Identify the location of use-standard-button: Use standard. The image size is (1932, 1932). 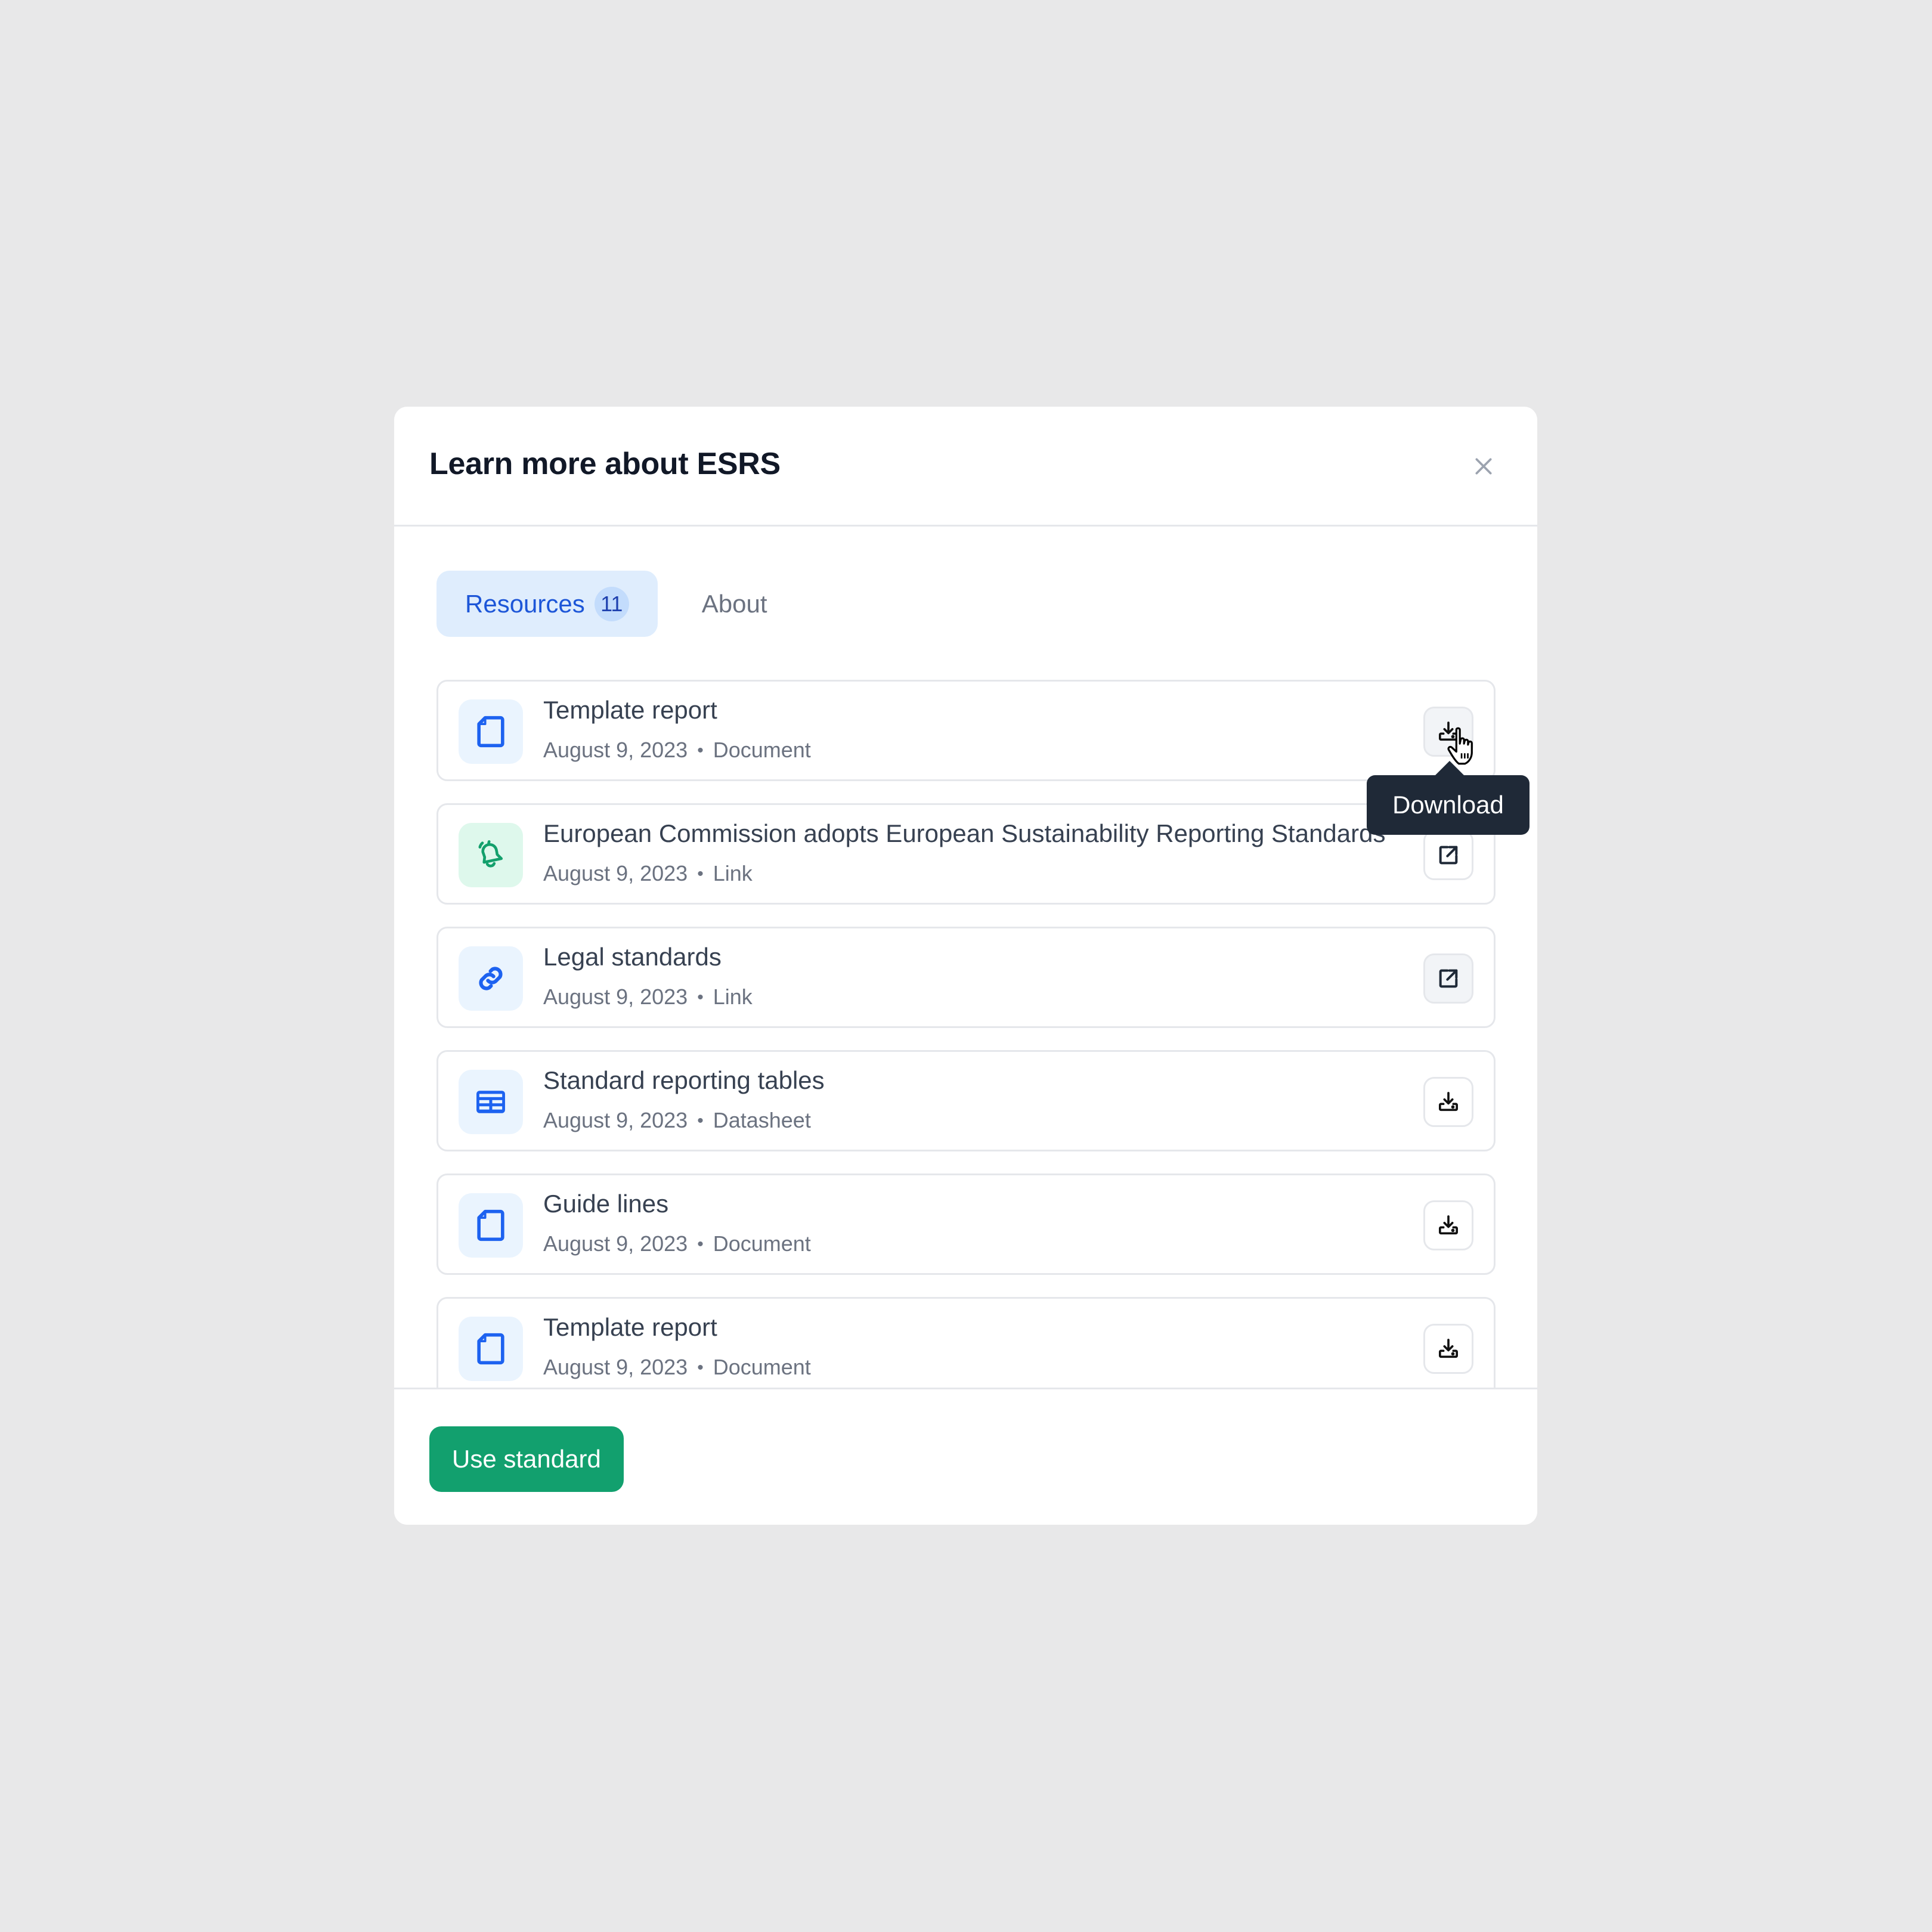
(526, 1459).